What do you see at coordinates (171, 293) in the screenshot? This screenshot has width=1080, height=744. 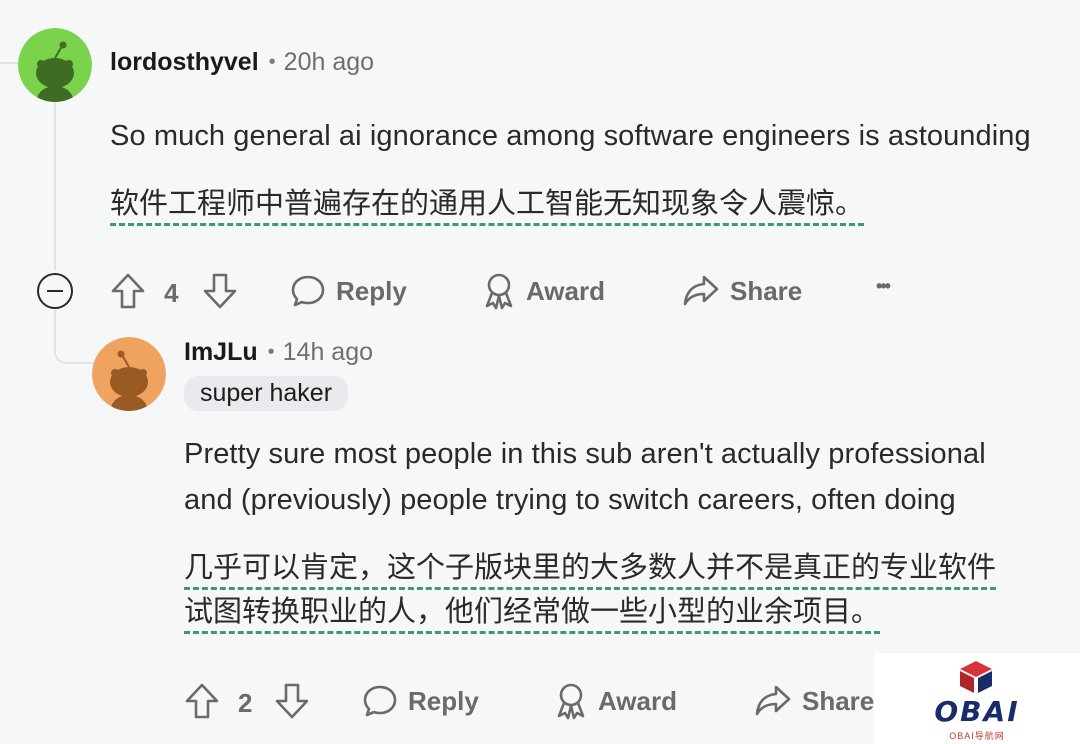 I see `vote-count: 4` at bounding box center [171, 293].